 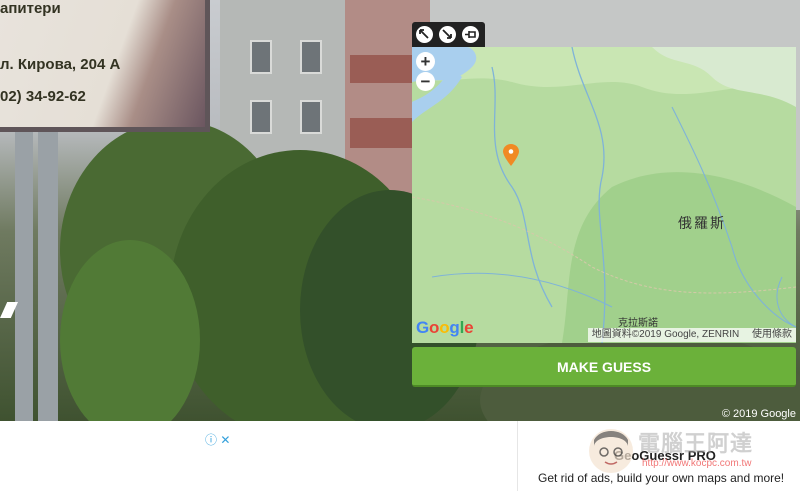 What do you see at coordinates (43, 96) in the screenshot?
I see `billboard-phone: 02) 34-92-62` at bounding box center [43, 96].